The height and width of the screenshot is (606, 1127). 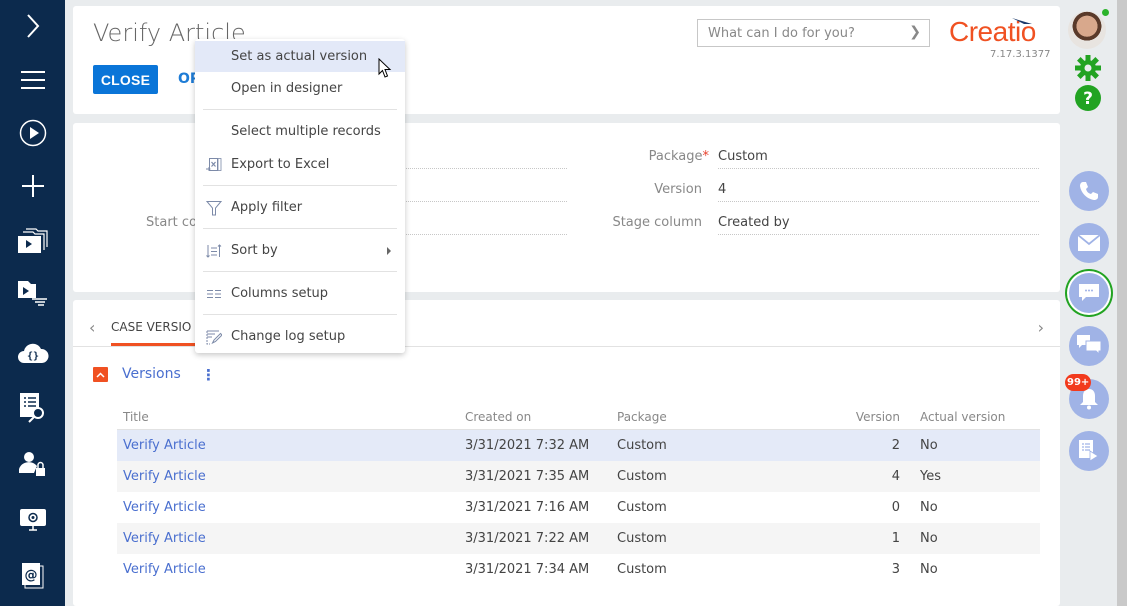 I want to click on menu-item-label: Apply filter, so click(x=267, y=207).